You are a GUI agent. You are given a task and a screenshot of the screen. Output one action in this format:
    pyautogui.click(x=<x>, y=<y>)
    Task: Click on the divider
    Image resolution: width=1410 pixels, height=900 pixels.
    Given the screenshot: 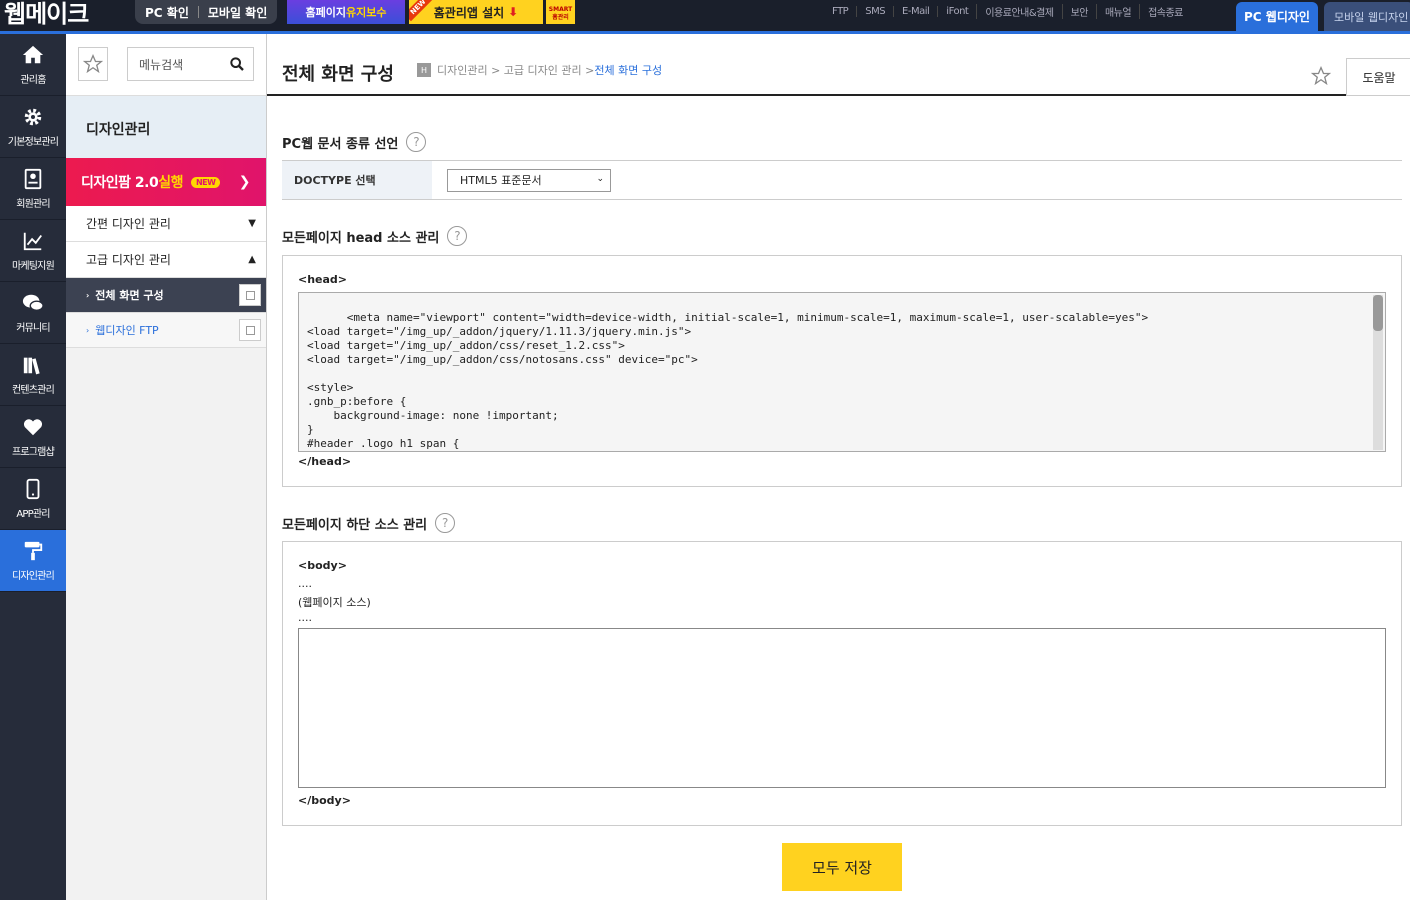 What is the action you would take?
    pyautogui.click(x=198, y=12)
    